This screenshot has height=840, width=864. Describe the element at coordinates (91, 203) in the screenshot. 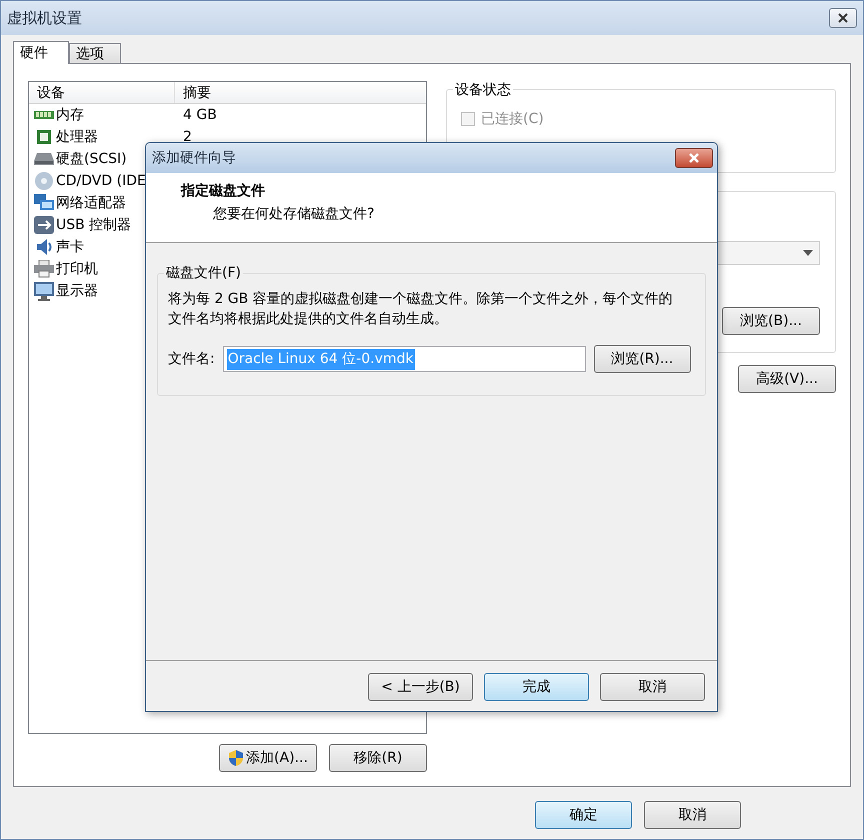

I see `device-name: 网络适配器` at that location.